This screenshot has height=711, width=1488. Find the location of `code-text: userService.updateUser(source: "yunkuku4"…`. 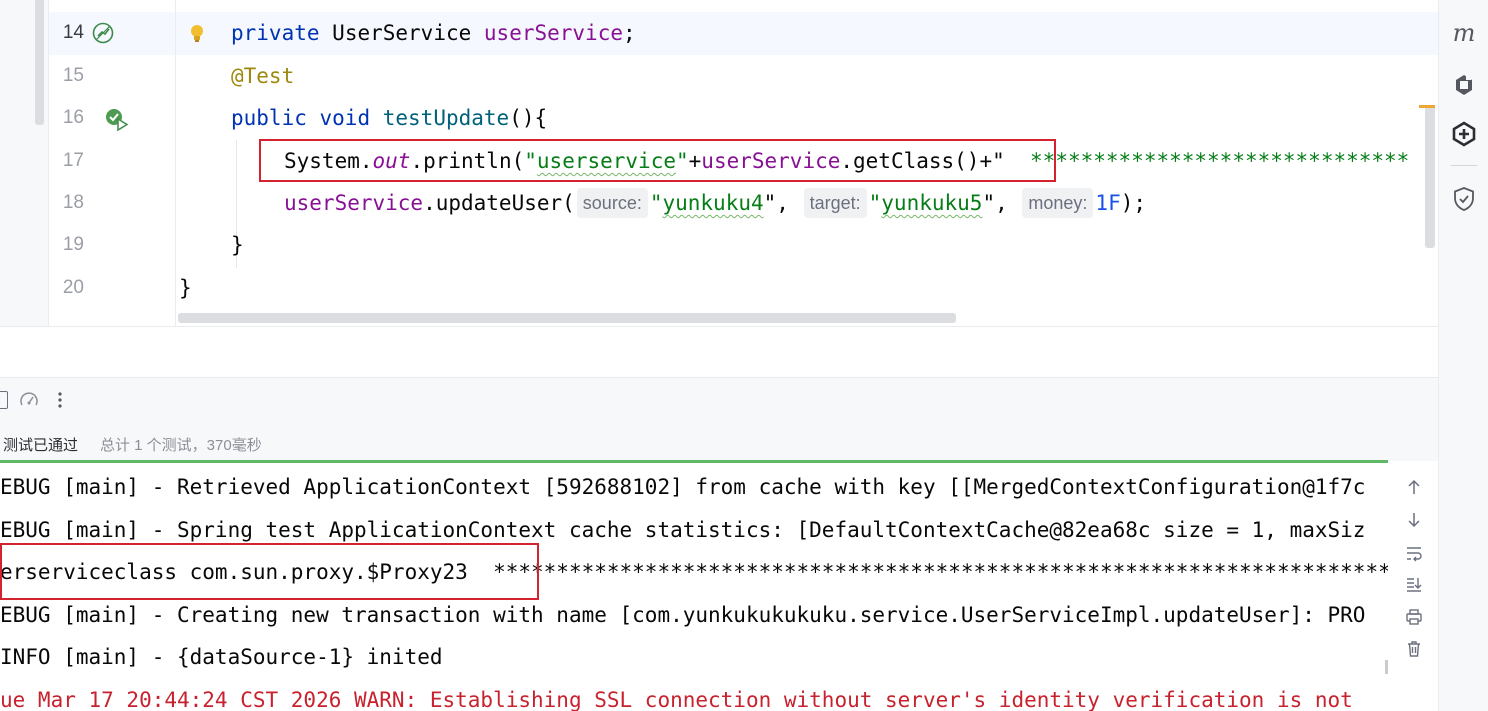

code-text: userService.updateUser(source: "yunkuku4"… is located at coordinates (715, 203).